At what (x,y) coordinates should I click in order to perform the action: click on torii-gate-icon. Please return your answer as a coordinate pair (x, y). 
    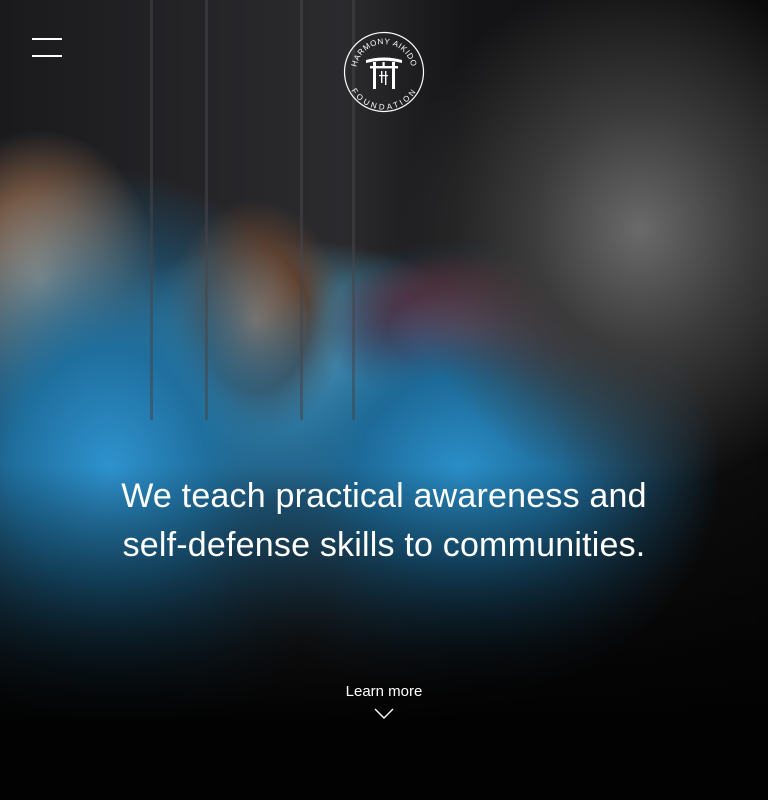
    Looking at the image, I should click on (384, 73).